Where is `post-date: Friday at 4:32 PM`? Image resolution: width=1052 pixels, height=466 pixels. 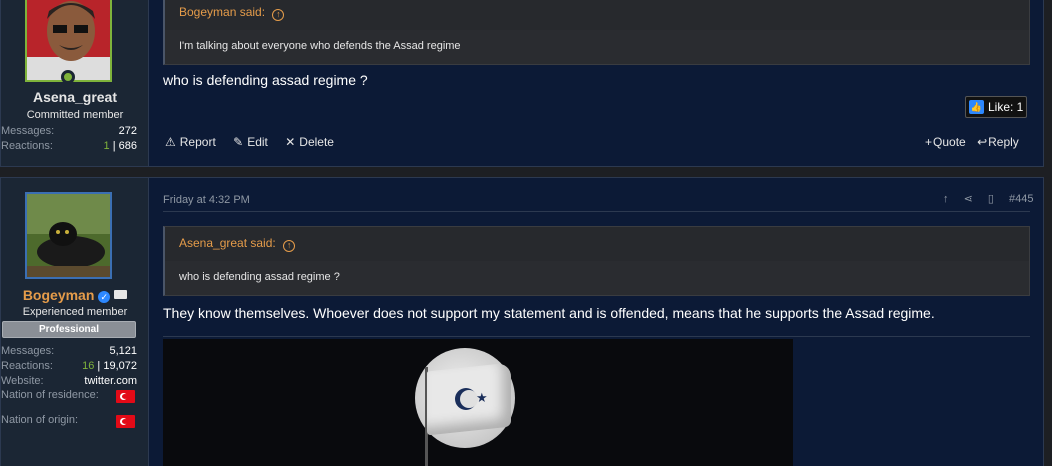
post-date: Friday at 4:32 PM is located at coordinates (206, 200).